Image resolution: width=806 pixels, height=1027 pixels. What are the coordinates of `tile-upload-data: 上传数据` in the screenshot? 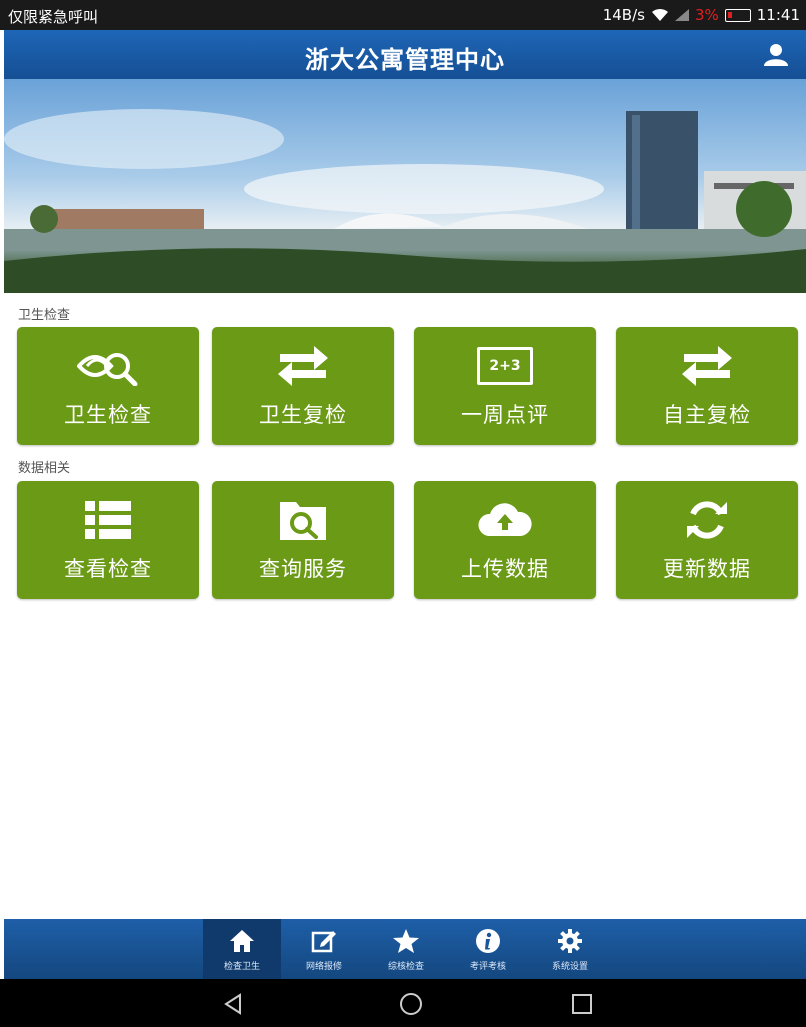 It's located at (505, 540).